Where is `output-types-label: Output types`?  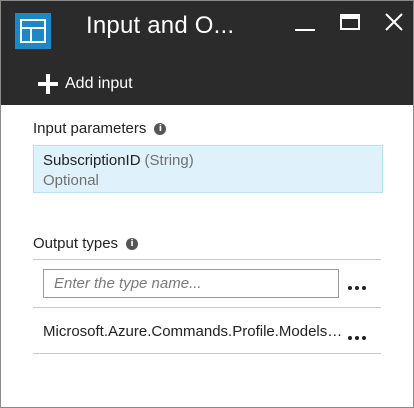
output-types-label: Output types is located at coordinates (76, 243).